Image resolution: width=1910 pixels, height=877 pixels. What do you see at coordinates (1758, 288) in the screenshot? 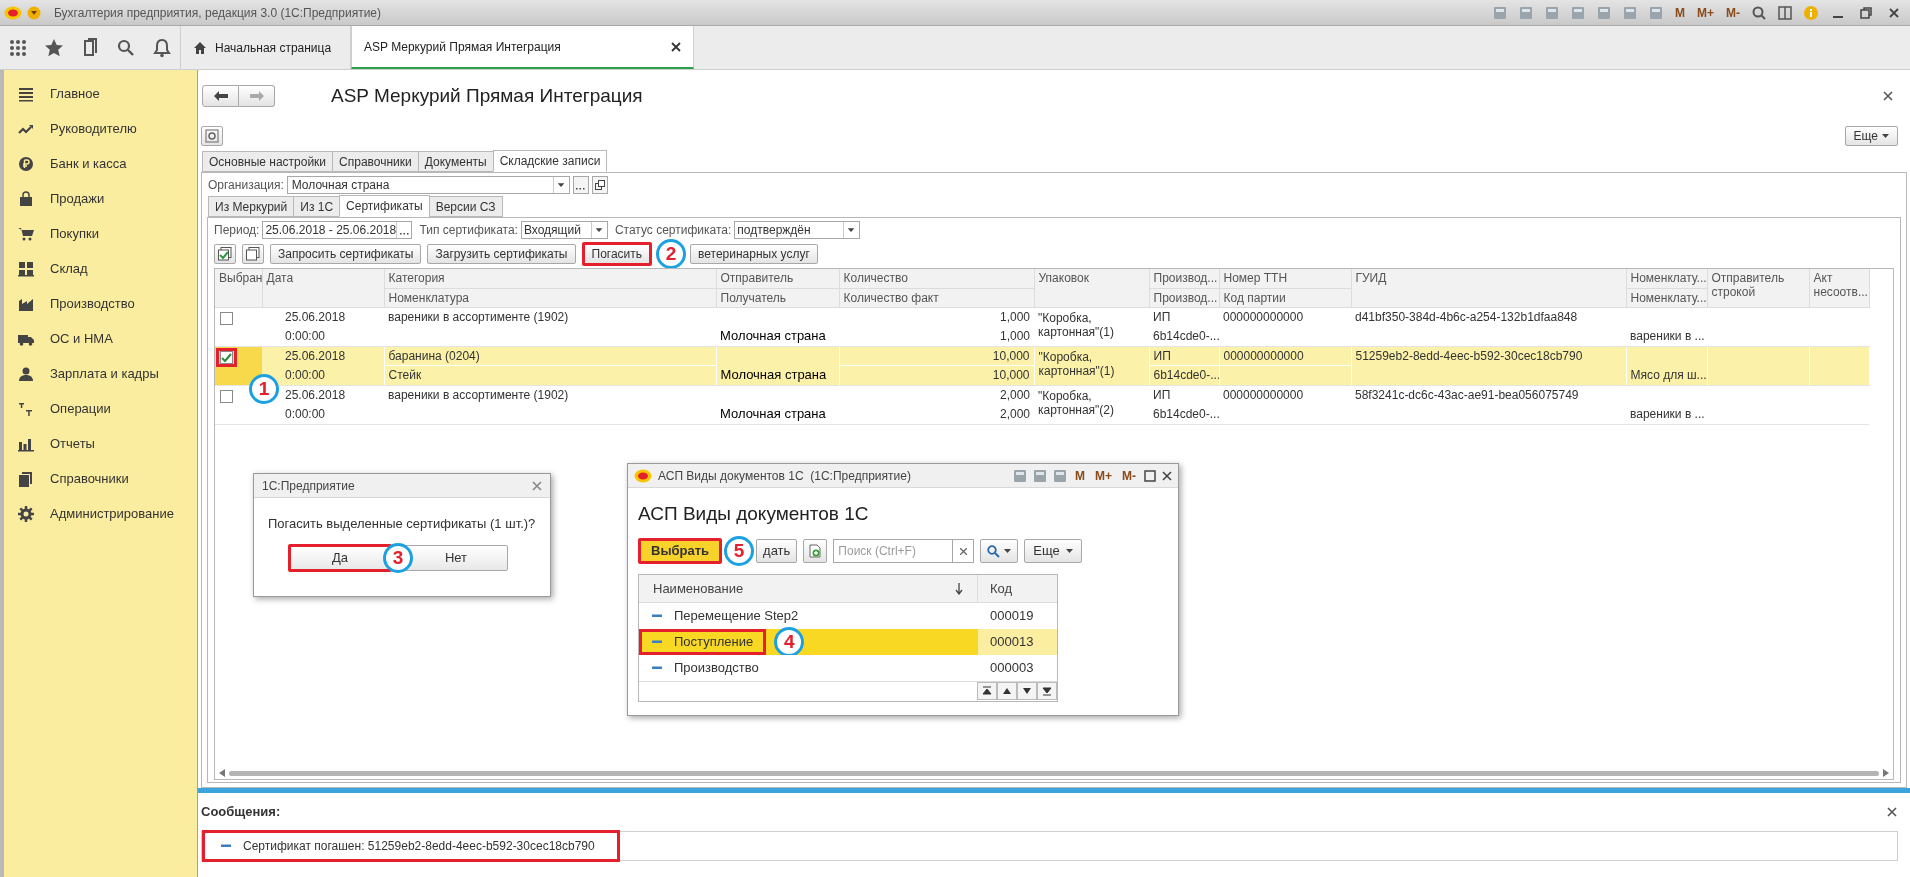
I see `column-header: Отправитель строкой` at bounding box center [1758, 288].